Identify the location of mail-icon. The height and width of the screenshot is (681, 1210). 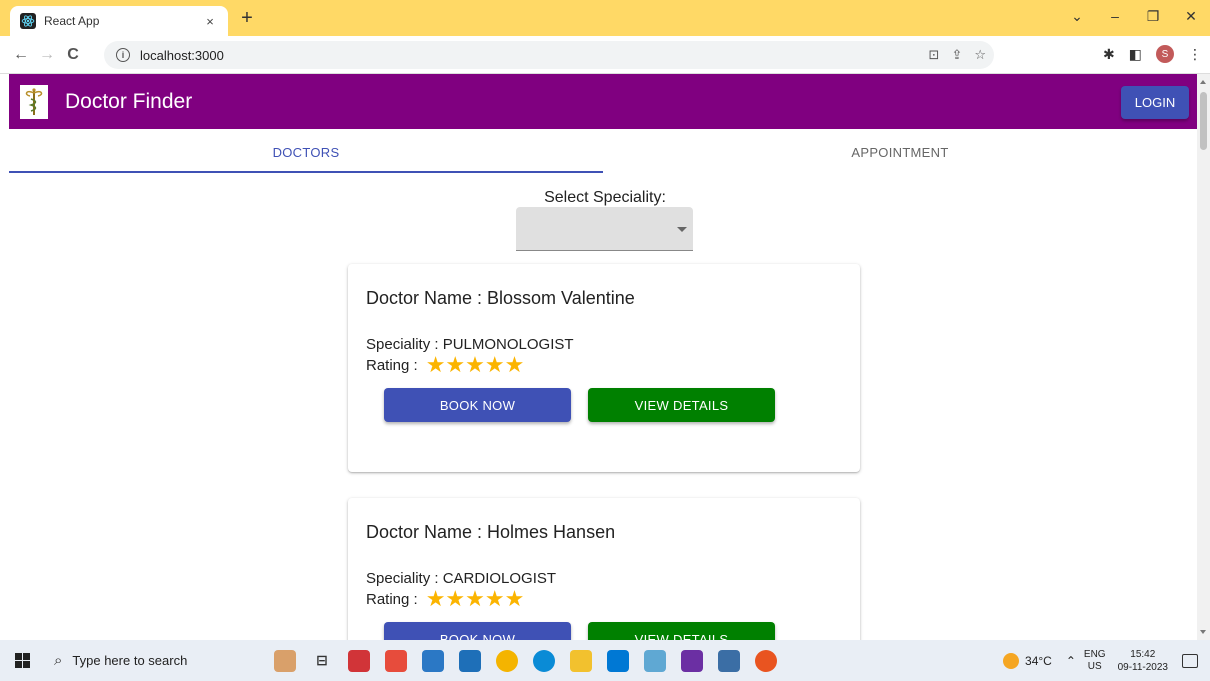
(433, 660).